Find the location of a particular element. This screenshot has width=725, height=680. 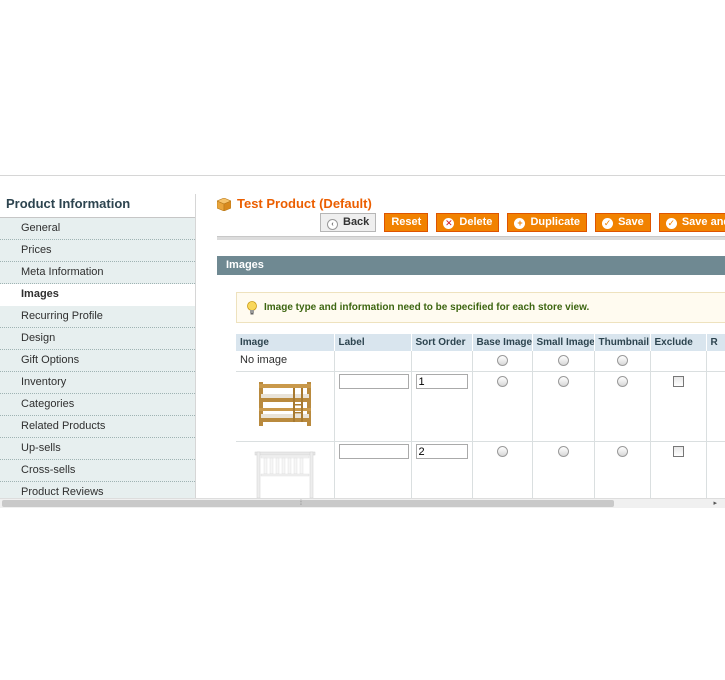

headboard-image is located at coordinates (284, 475).